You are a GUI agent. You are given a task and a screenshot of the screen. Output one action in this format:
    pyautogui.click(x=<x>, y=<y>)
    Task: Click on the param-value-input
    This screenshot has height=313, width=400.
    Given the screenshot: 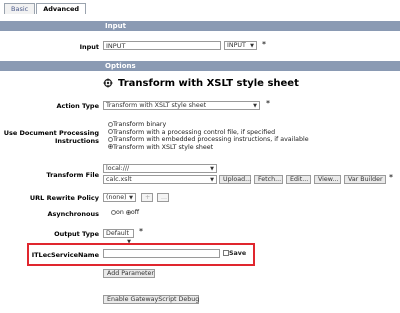 What is the action you would take?
    pyautogui.click(x=161, y=253)
    